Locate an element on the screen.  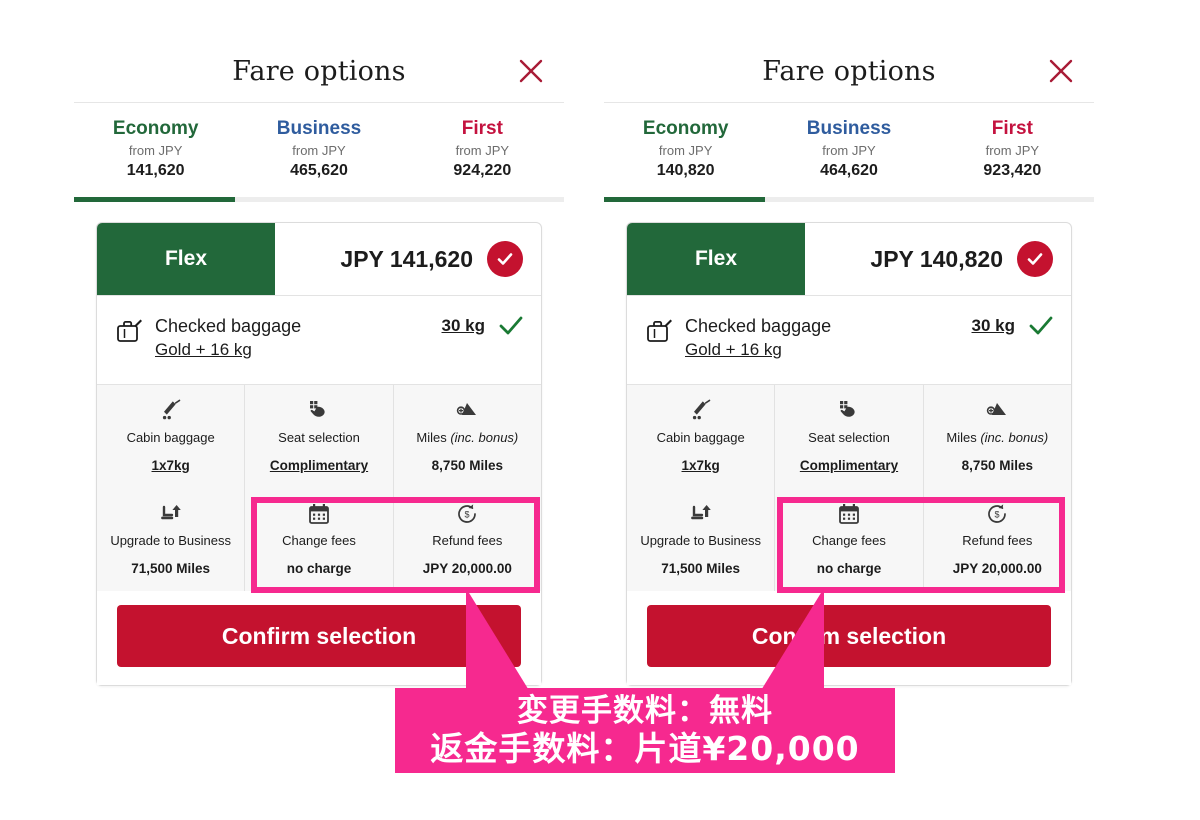
feature-value: 71,500 Miles is located at coordinates (701, 568).